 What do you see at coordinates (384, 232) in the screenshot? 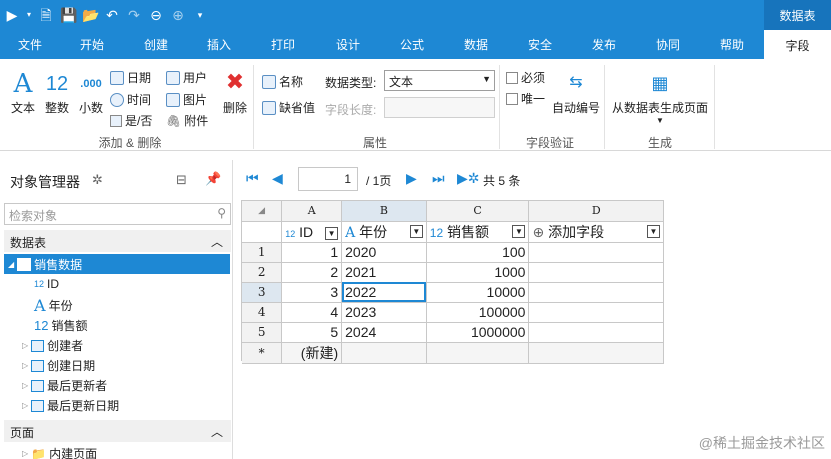
I see `field-header-year: A 年份 ▼` at bounding box center [384, 232].